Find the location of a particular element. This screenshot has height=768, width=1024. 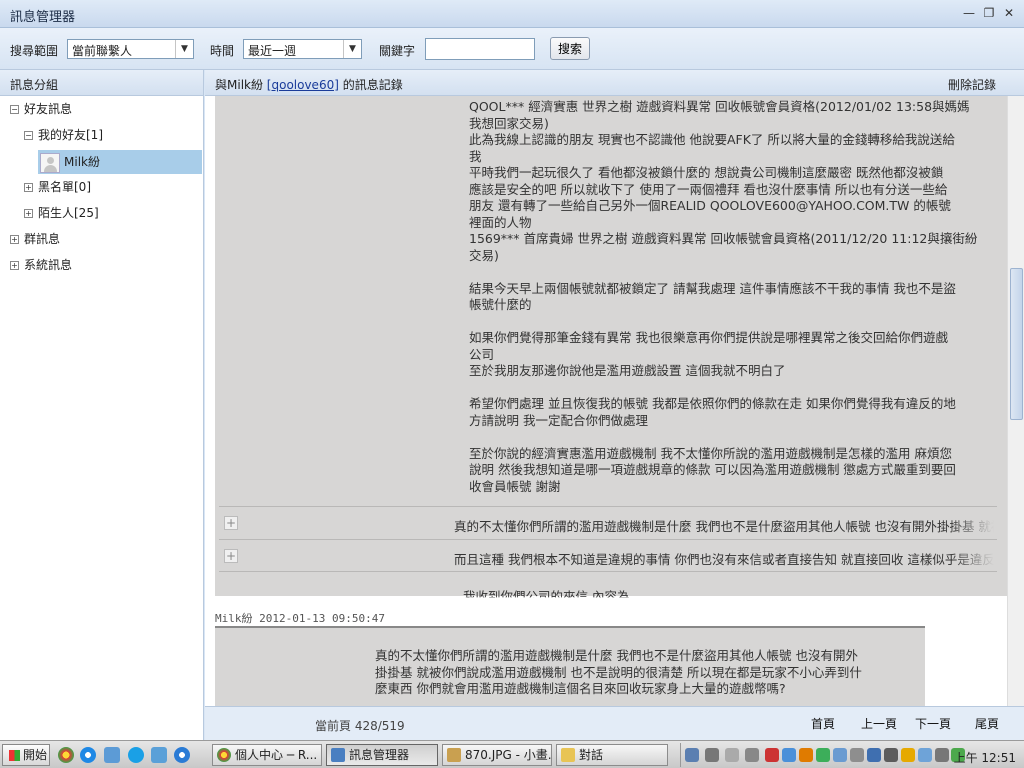

tree-node-friend-messages: − 好友訊息 is located at coordinates (105, 109).